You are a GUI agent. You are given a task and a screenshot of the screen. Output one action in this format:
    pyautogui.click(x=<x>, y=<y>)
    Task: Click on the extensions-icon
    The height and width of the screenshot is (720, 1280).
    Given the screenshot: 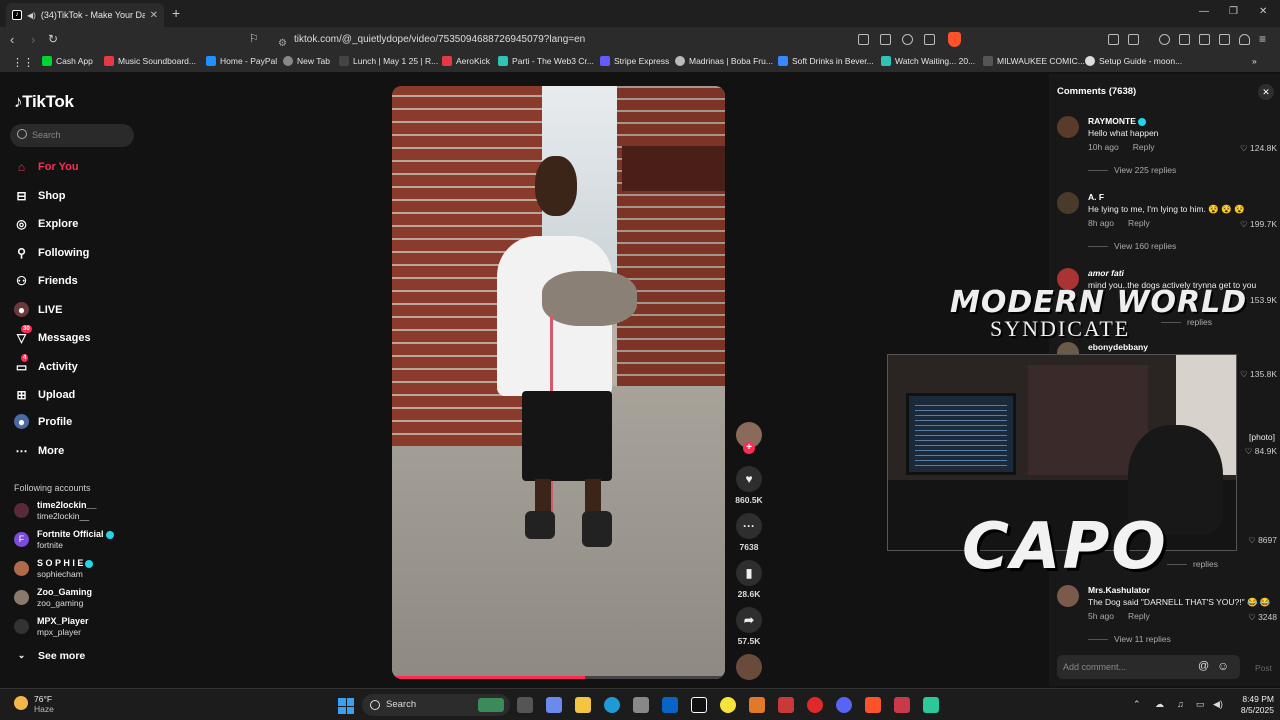 What is the action you would take?
    pyautogui.click(x=1113, y=39)
    